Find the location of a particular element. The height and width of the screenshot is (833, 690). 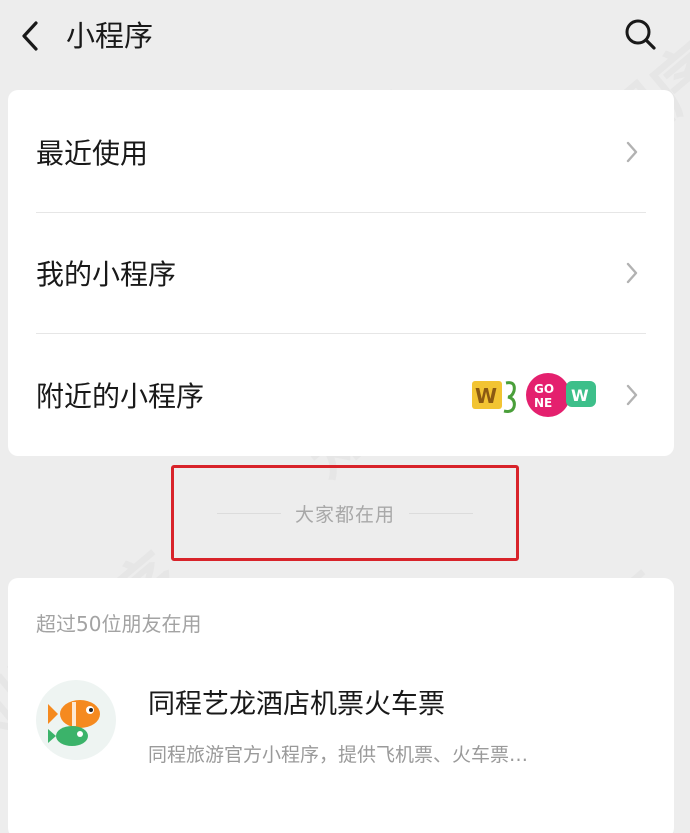

nearby-preview-logos: W GO NE W is located at coordinates (540, 395).